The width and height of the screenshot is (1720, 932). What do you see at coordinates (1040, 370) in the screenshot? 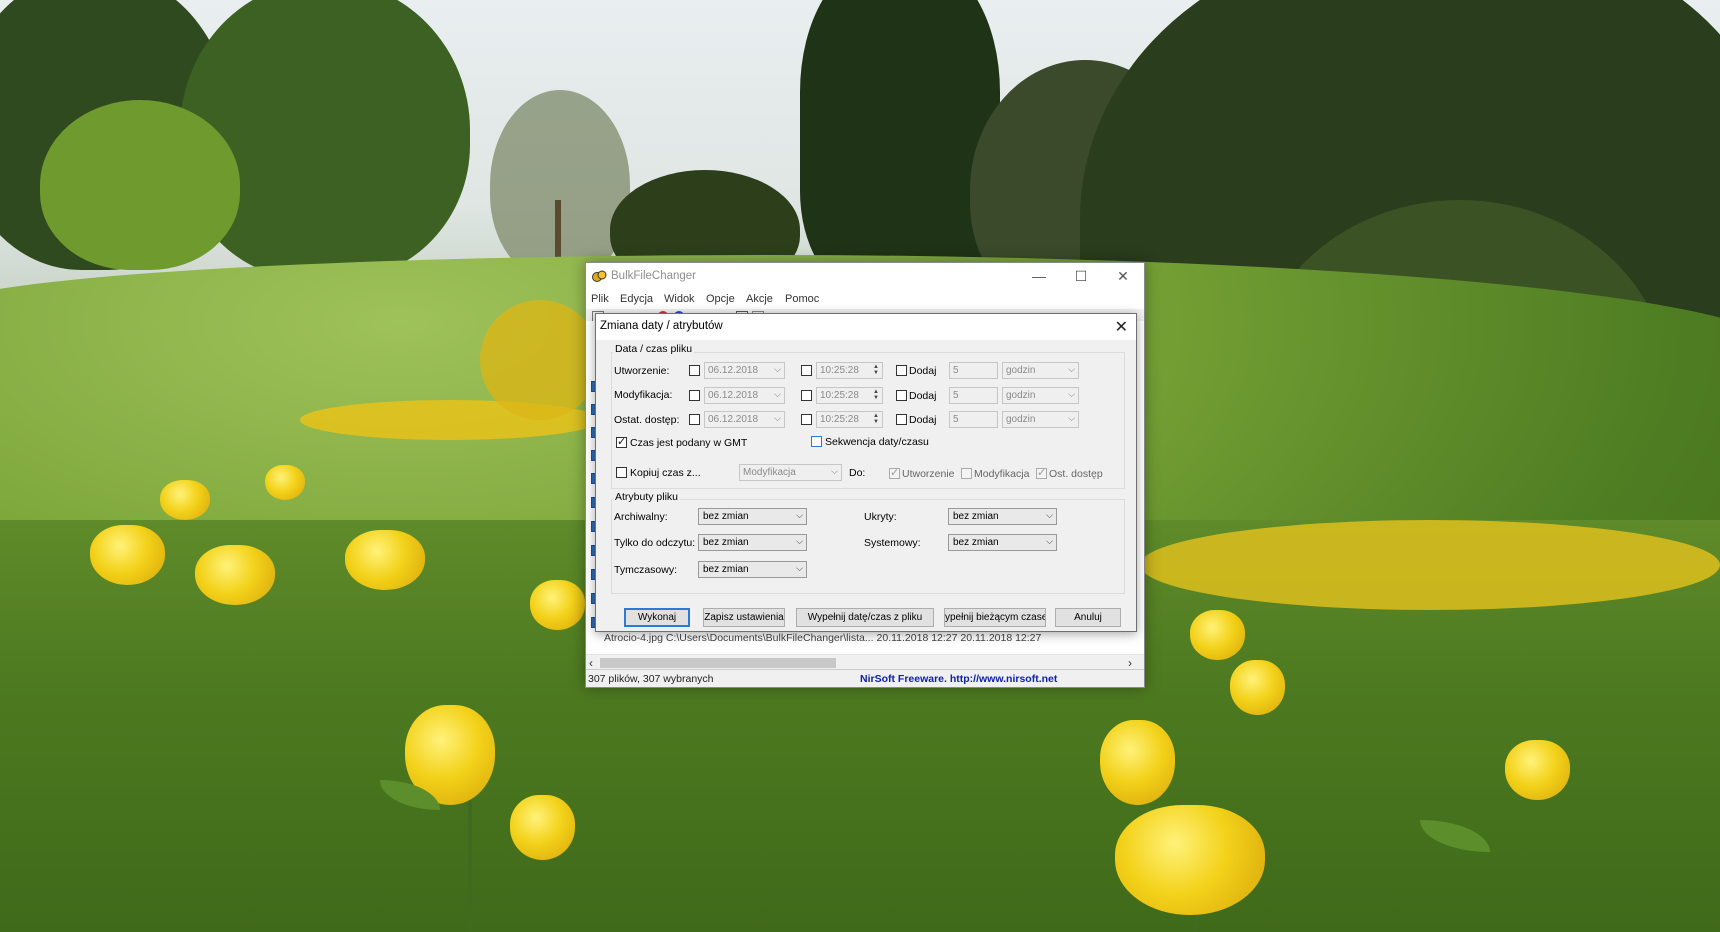
I see `created-unit-select: godzin ⌵` at bounding box center [1040, 370].